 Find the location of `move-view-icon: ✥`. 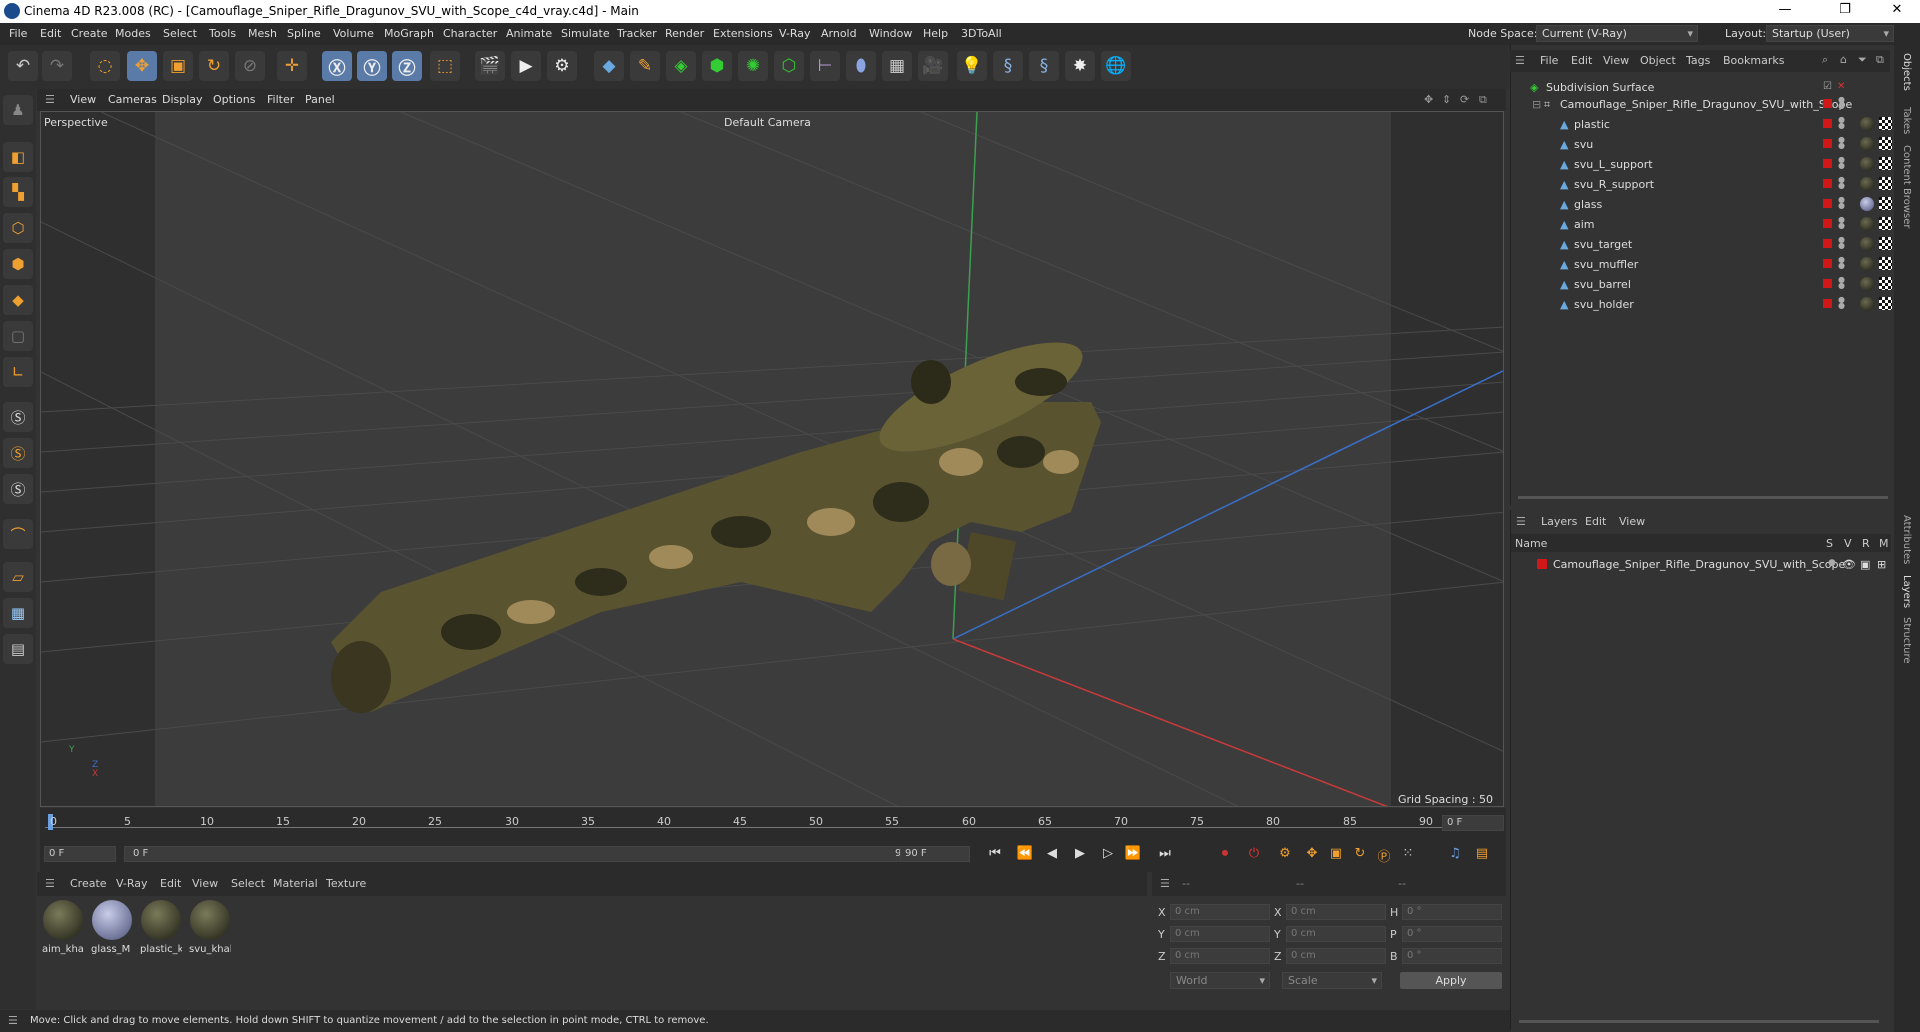

move-view-icon: ✥ is located at coordinates (1428, 99).